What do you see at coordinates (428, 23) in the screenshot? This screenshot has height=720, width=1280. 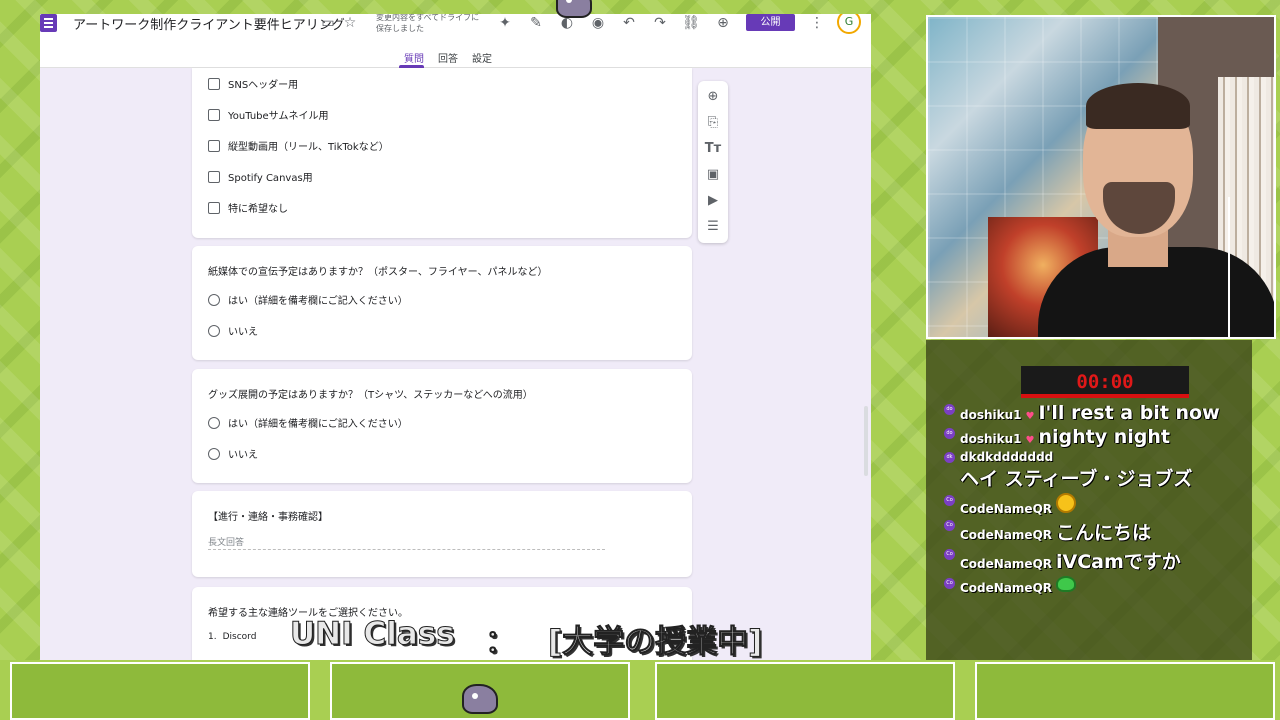 I see `save-status: 変更内容をすべてドライブに保存しました` at bounding box center [428, 23].